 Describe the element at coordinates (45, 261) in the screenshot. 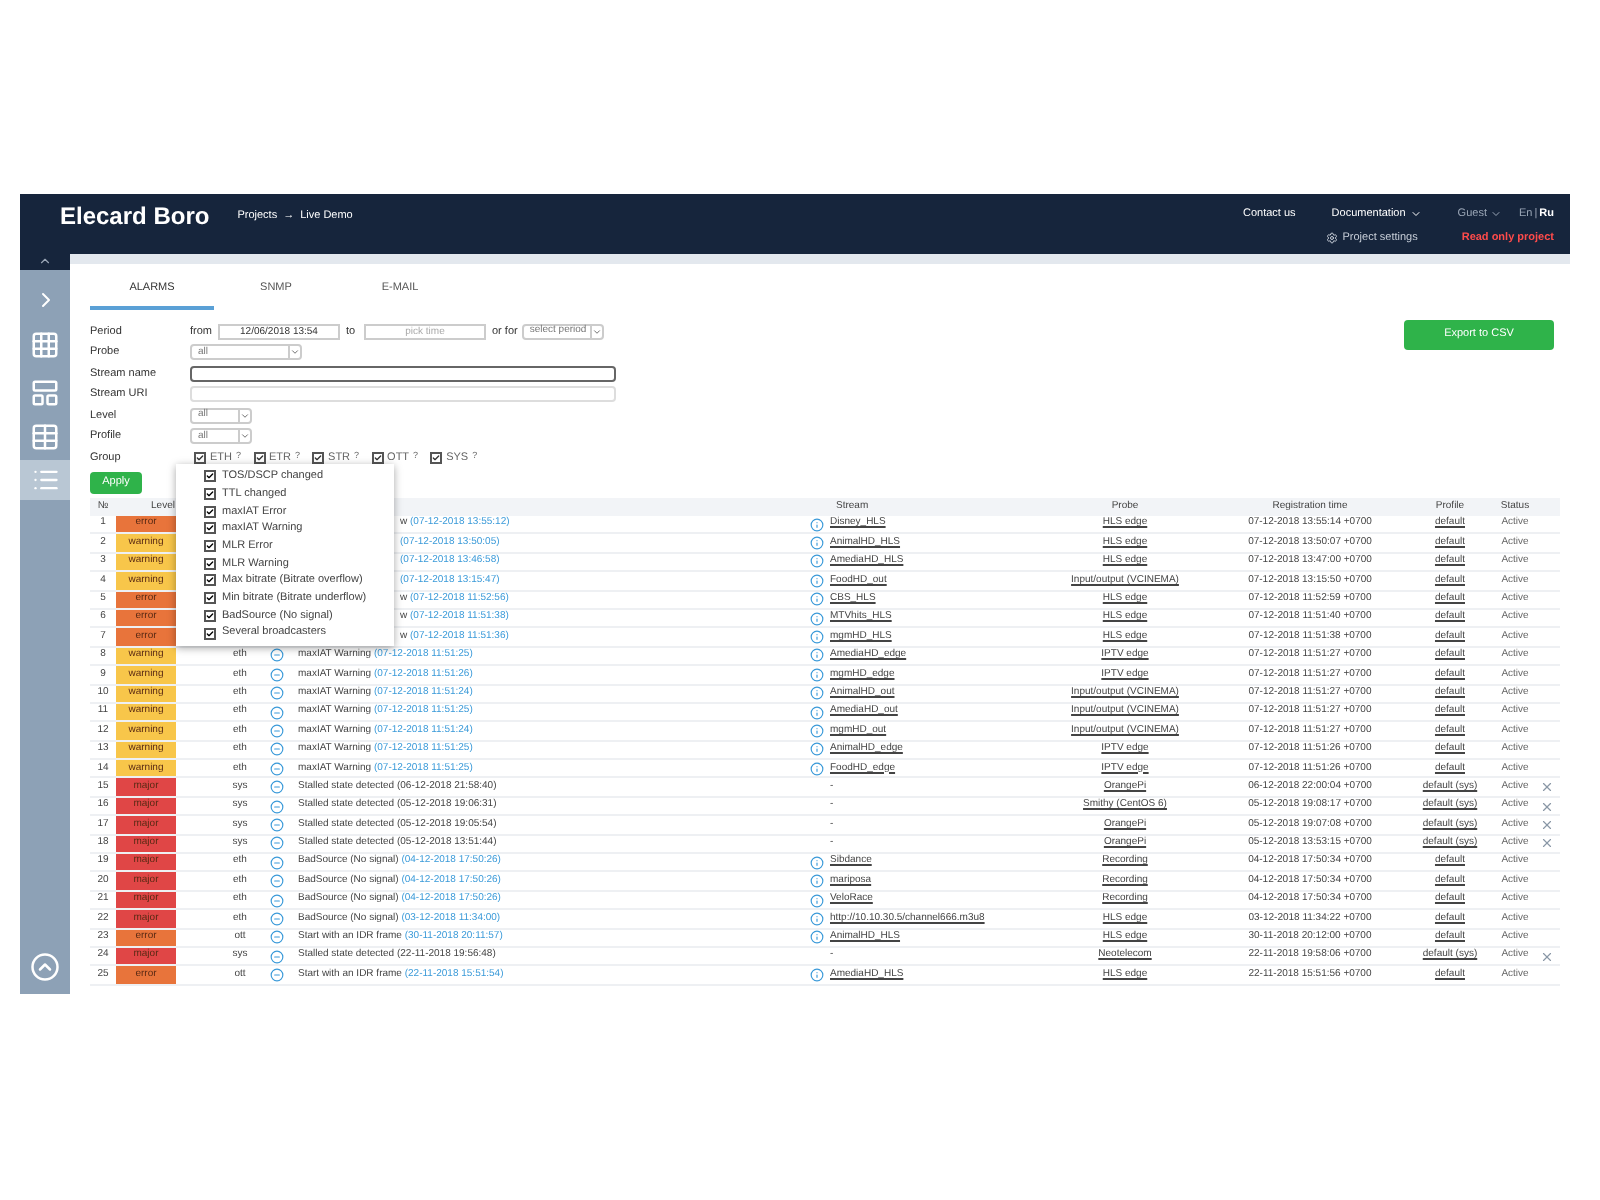

I see `collapse-icon` at that location.